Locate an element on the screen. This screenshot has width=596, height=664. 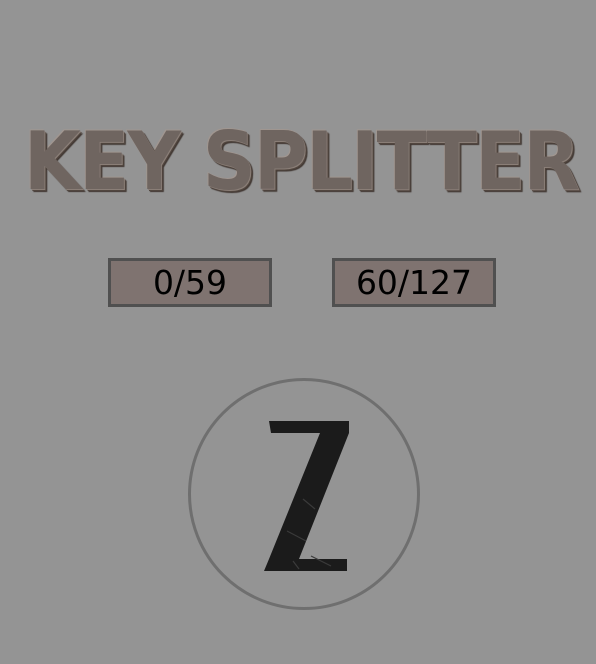
z-logo-icon is located at coordinates (306, 496).